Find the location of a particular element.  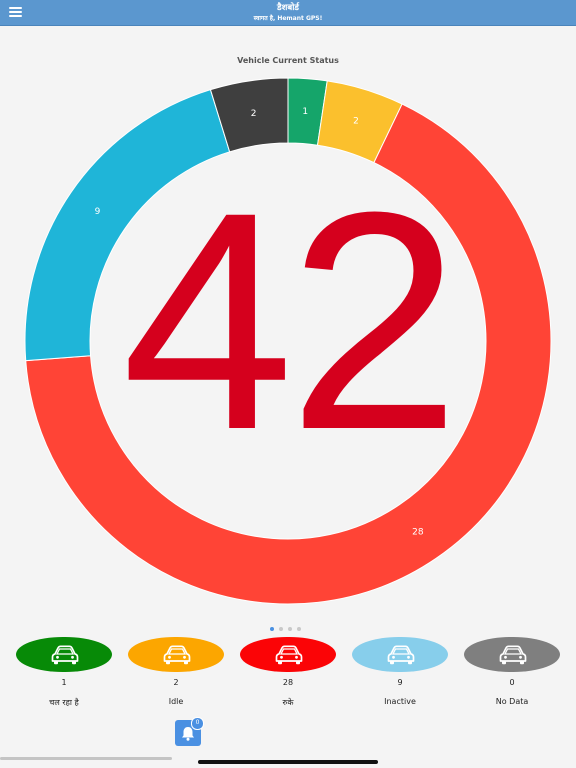

status-item-running: 1 चल रहा है is located at coordinates (64, 677).